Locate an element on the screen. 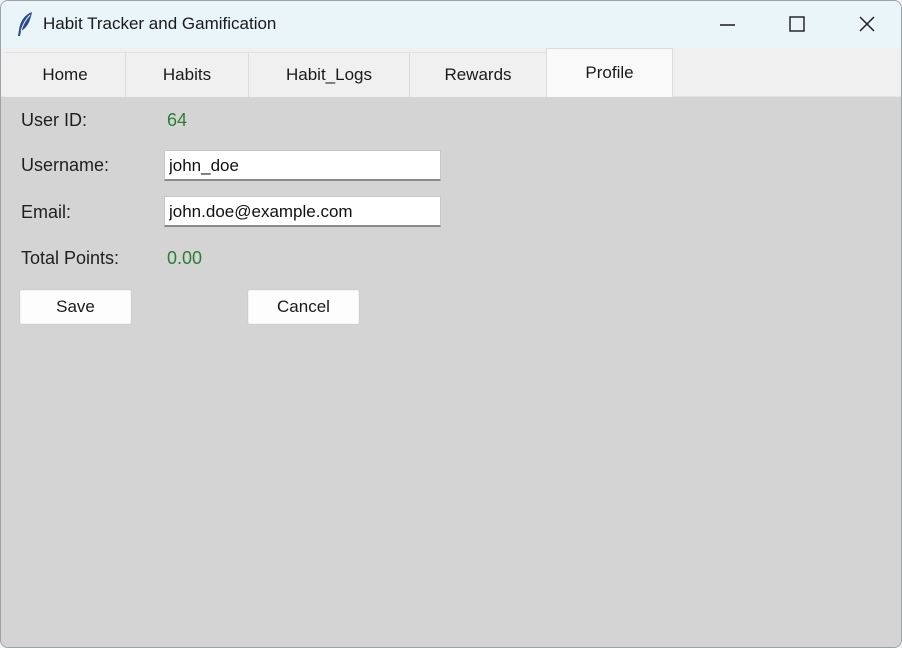 This screenshot has height=648, width=902. window-title: Habit Tracker and Gamification is located at coordinates (160, 23).